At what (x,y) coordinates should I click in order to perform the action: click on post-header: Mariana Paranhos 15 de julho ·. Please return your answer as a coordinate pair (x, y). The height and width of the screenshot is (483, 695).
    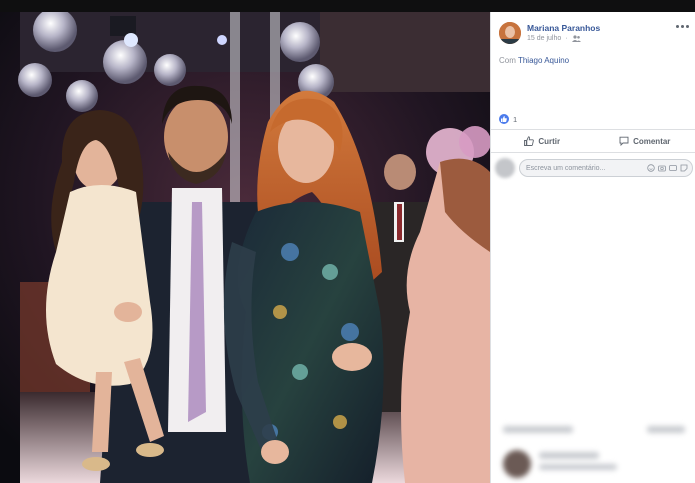
    Looking at the image, I should click on (594, 35).